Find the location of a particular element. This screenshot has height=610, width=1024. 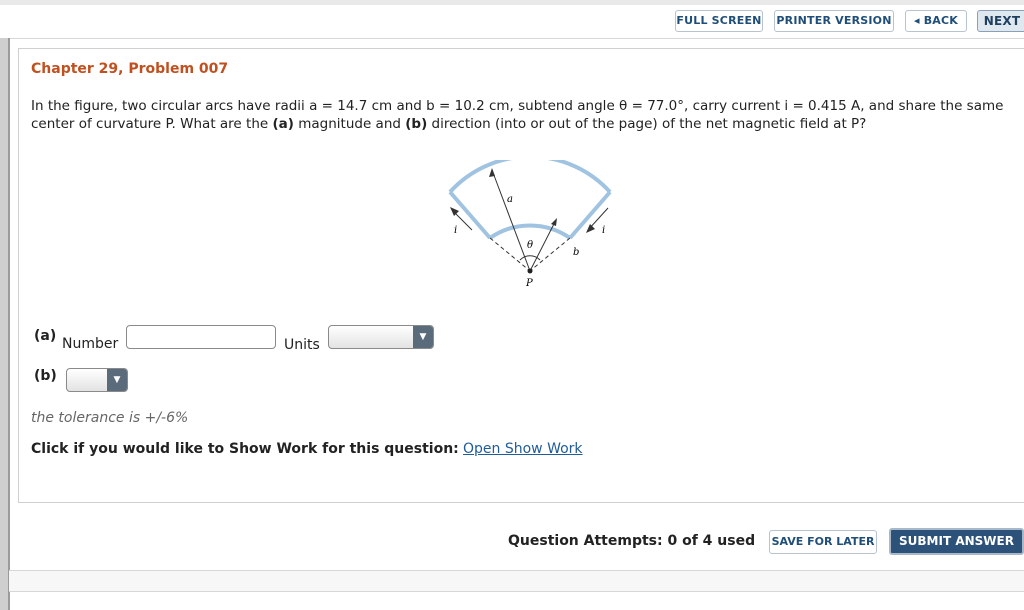

part-b-marker: (b) is located at coordinates (416, 124).